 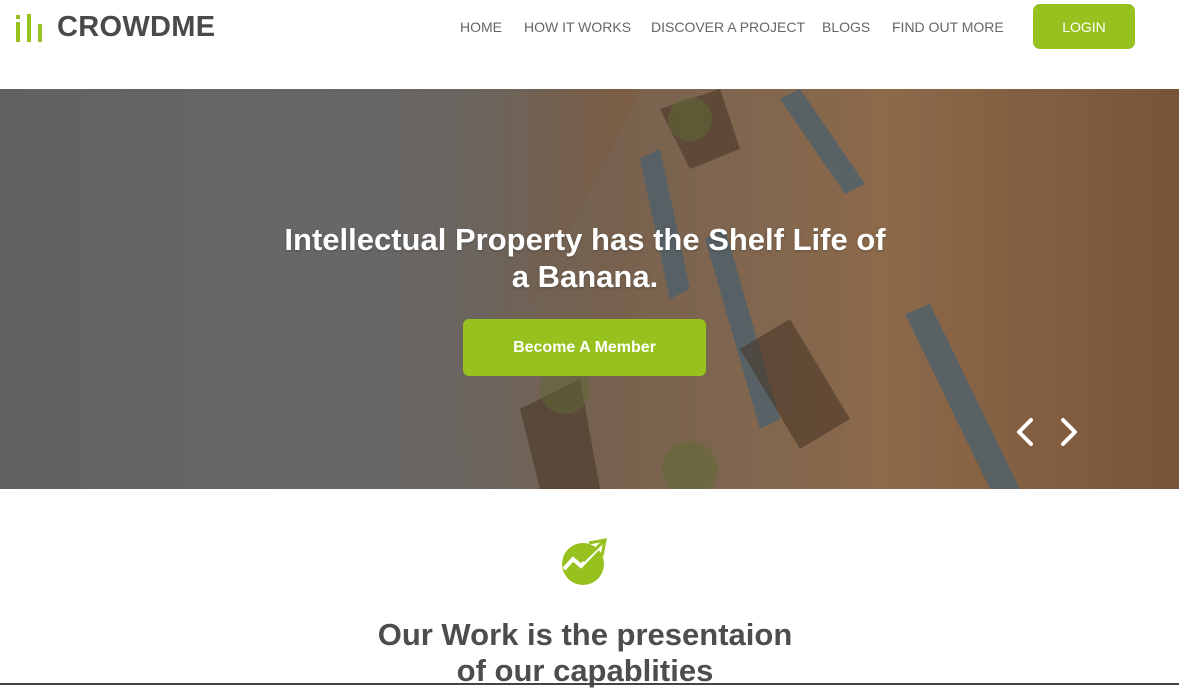 I want to click on nav-item-blogs: BLOGS, so click(x=846, y=27).